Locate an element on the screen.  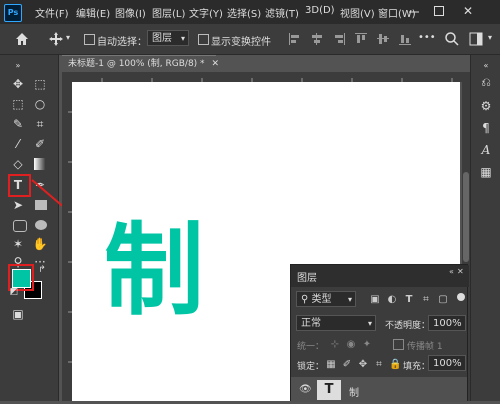
opacity-label: 不透明度： is located at coordinates (408, 326).